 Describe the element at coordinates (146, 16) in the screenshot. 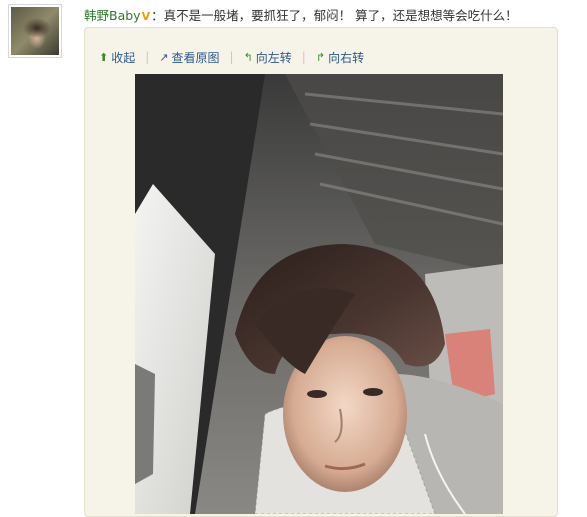

I see `vip-badge-icon: V` at that location.